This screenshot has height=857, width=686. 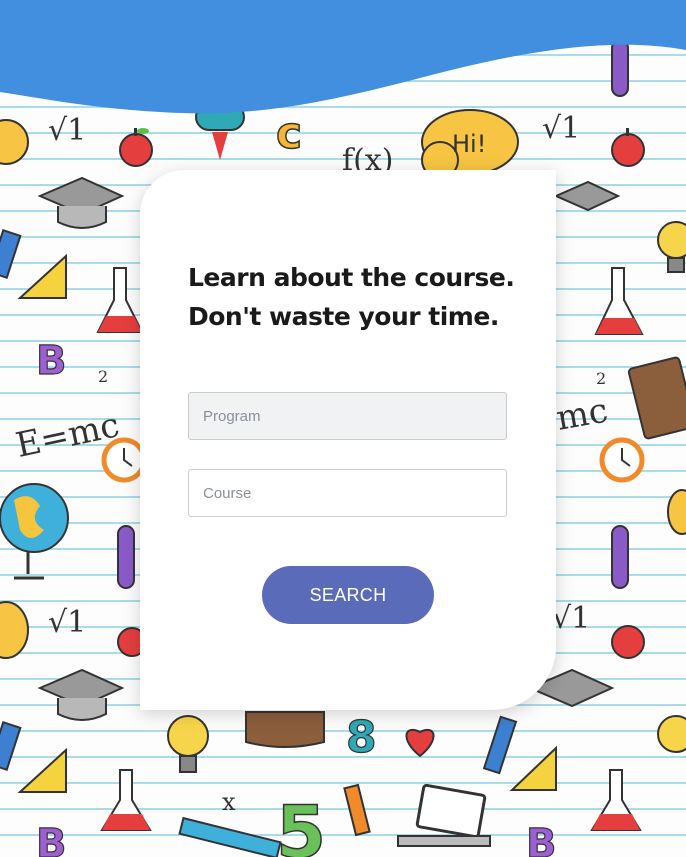 What do you see at coordinates (51, 839) in the screenshot?
I see `letter-b-doodle-bottom: B` at bounding box center [51, 839].